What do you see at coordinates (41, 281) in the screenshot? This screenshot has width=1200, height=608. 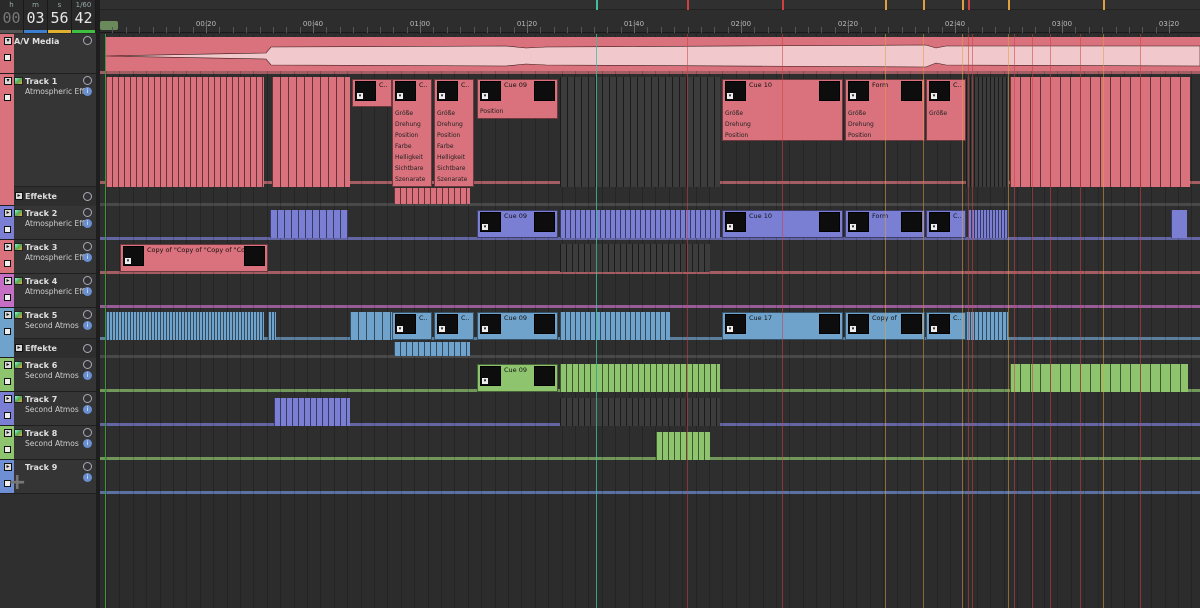 I see `track-name: Track 4` at bounding box center [41, 281].